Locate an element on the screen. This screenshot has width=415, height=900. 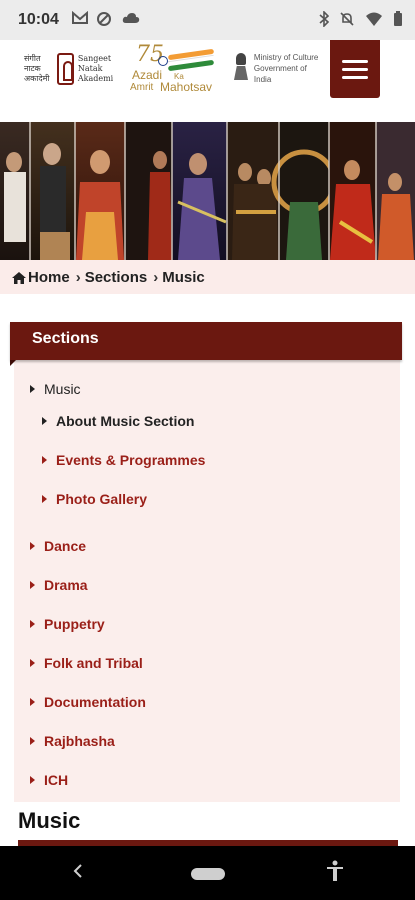
sangeet-natak-akademi-logo: संगीत नाटक अकादेमी Sangeet Natak Akademi is located at coordinates (69, 69).